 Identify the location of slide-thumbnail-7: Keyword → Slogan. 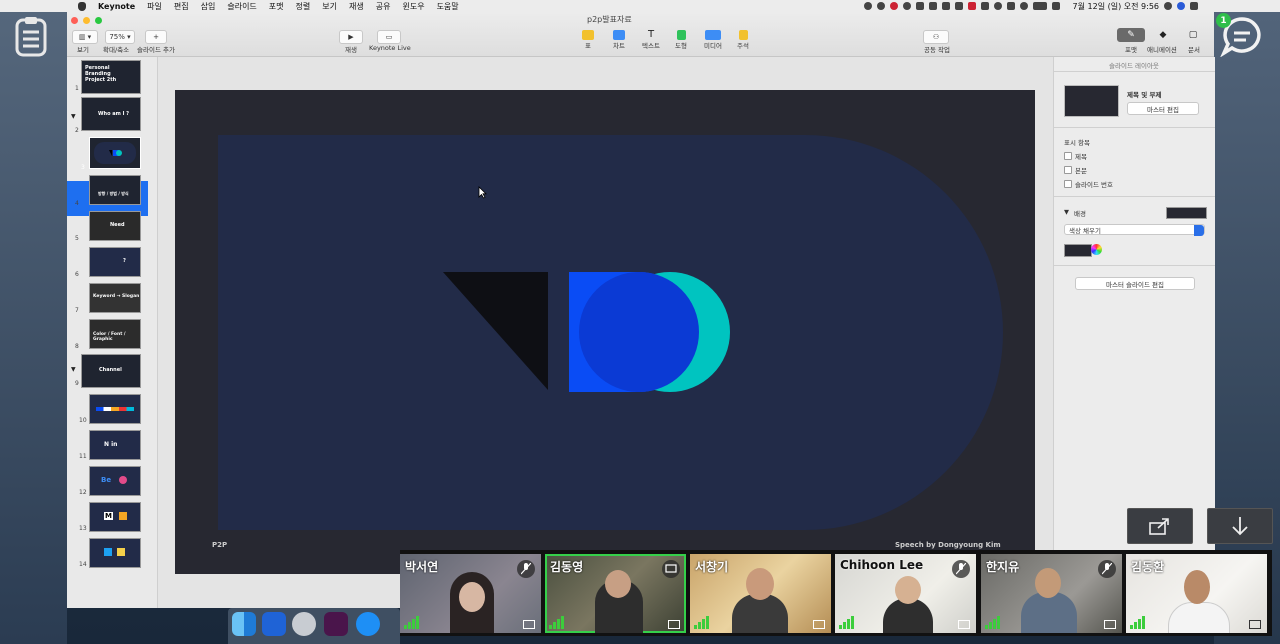
(115, 298).